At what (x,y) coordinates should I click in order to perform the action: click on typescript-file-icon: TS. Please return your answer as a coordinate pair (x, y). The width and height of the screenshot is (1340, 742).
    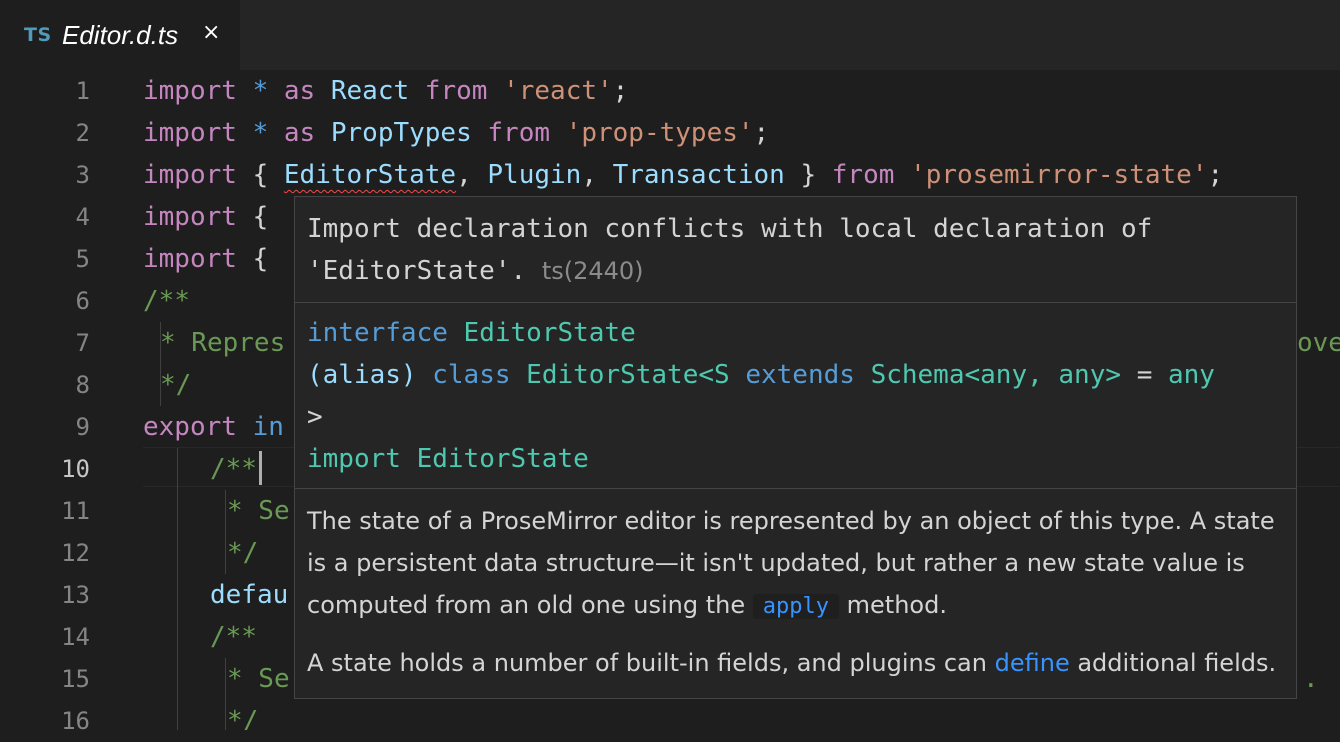
    Looking at the image, I should click on (38, 35).